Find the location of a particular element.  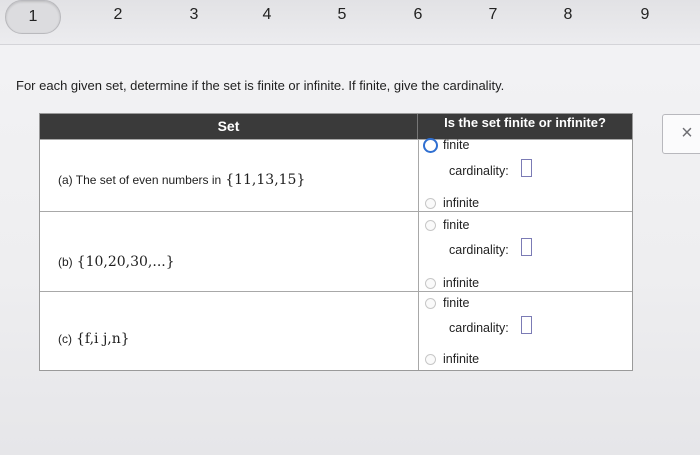

question-6-button: 6 is located at coordinates (418, 15).